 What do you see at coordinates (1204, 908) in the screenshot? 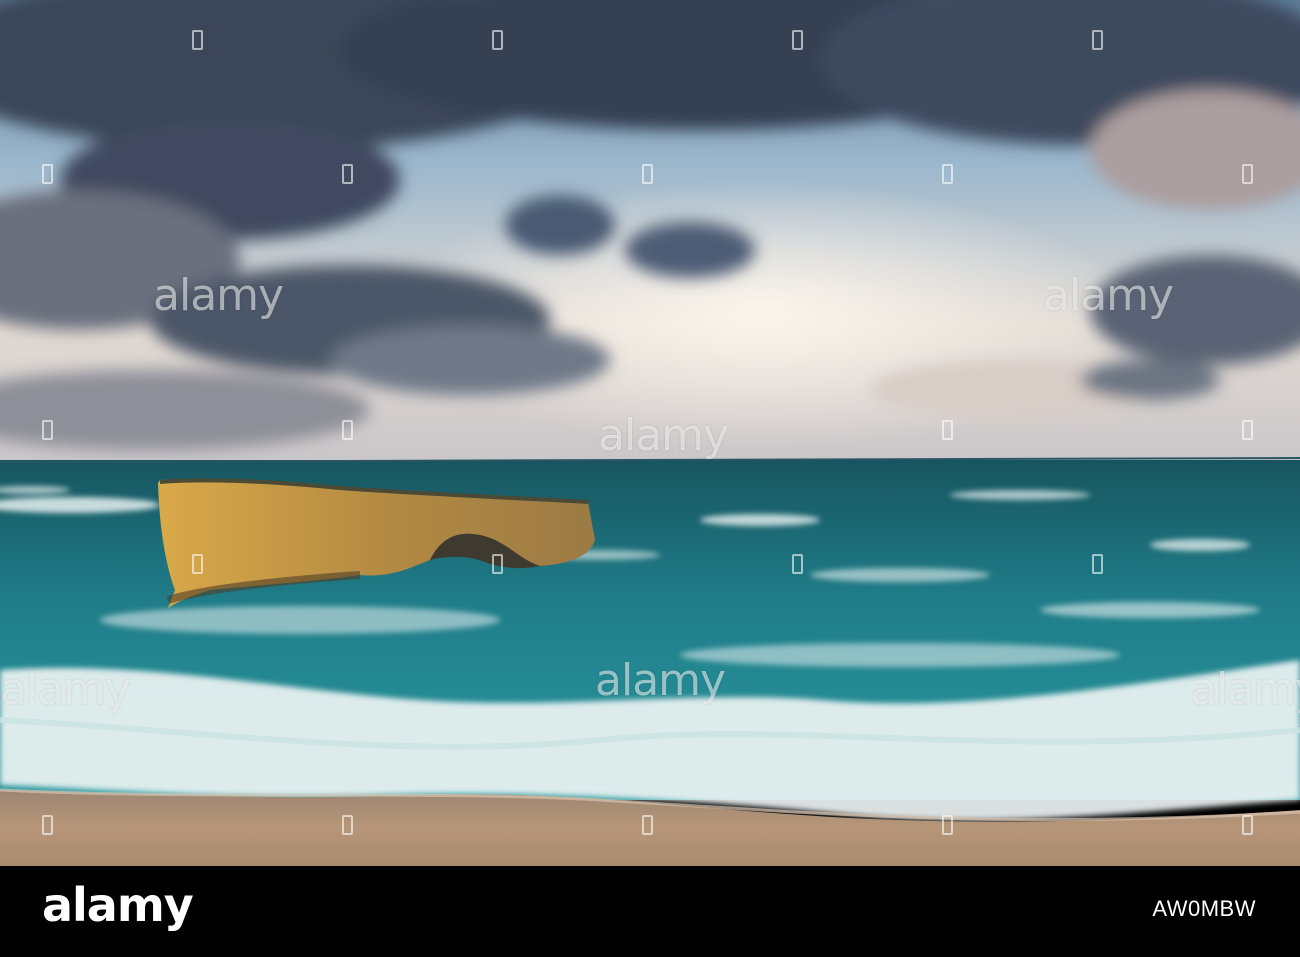
I see `image-id: AW0MBW` at bounding box center [1204, 908].